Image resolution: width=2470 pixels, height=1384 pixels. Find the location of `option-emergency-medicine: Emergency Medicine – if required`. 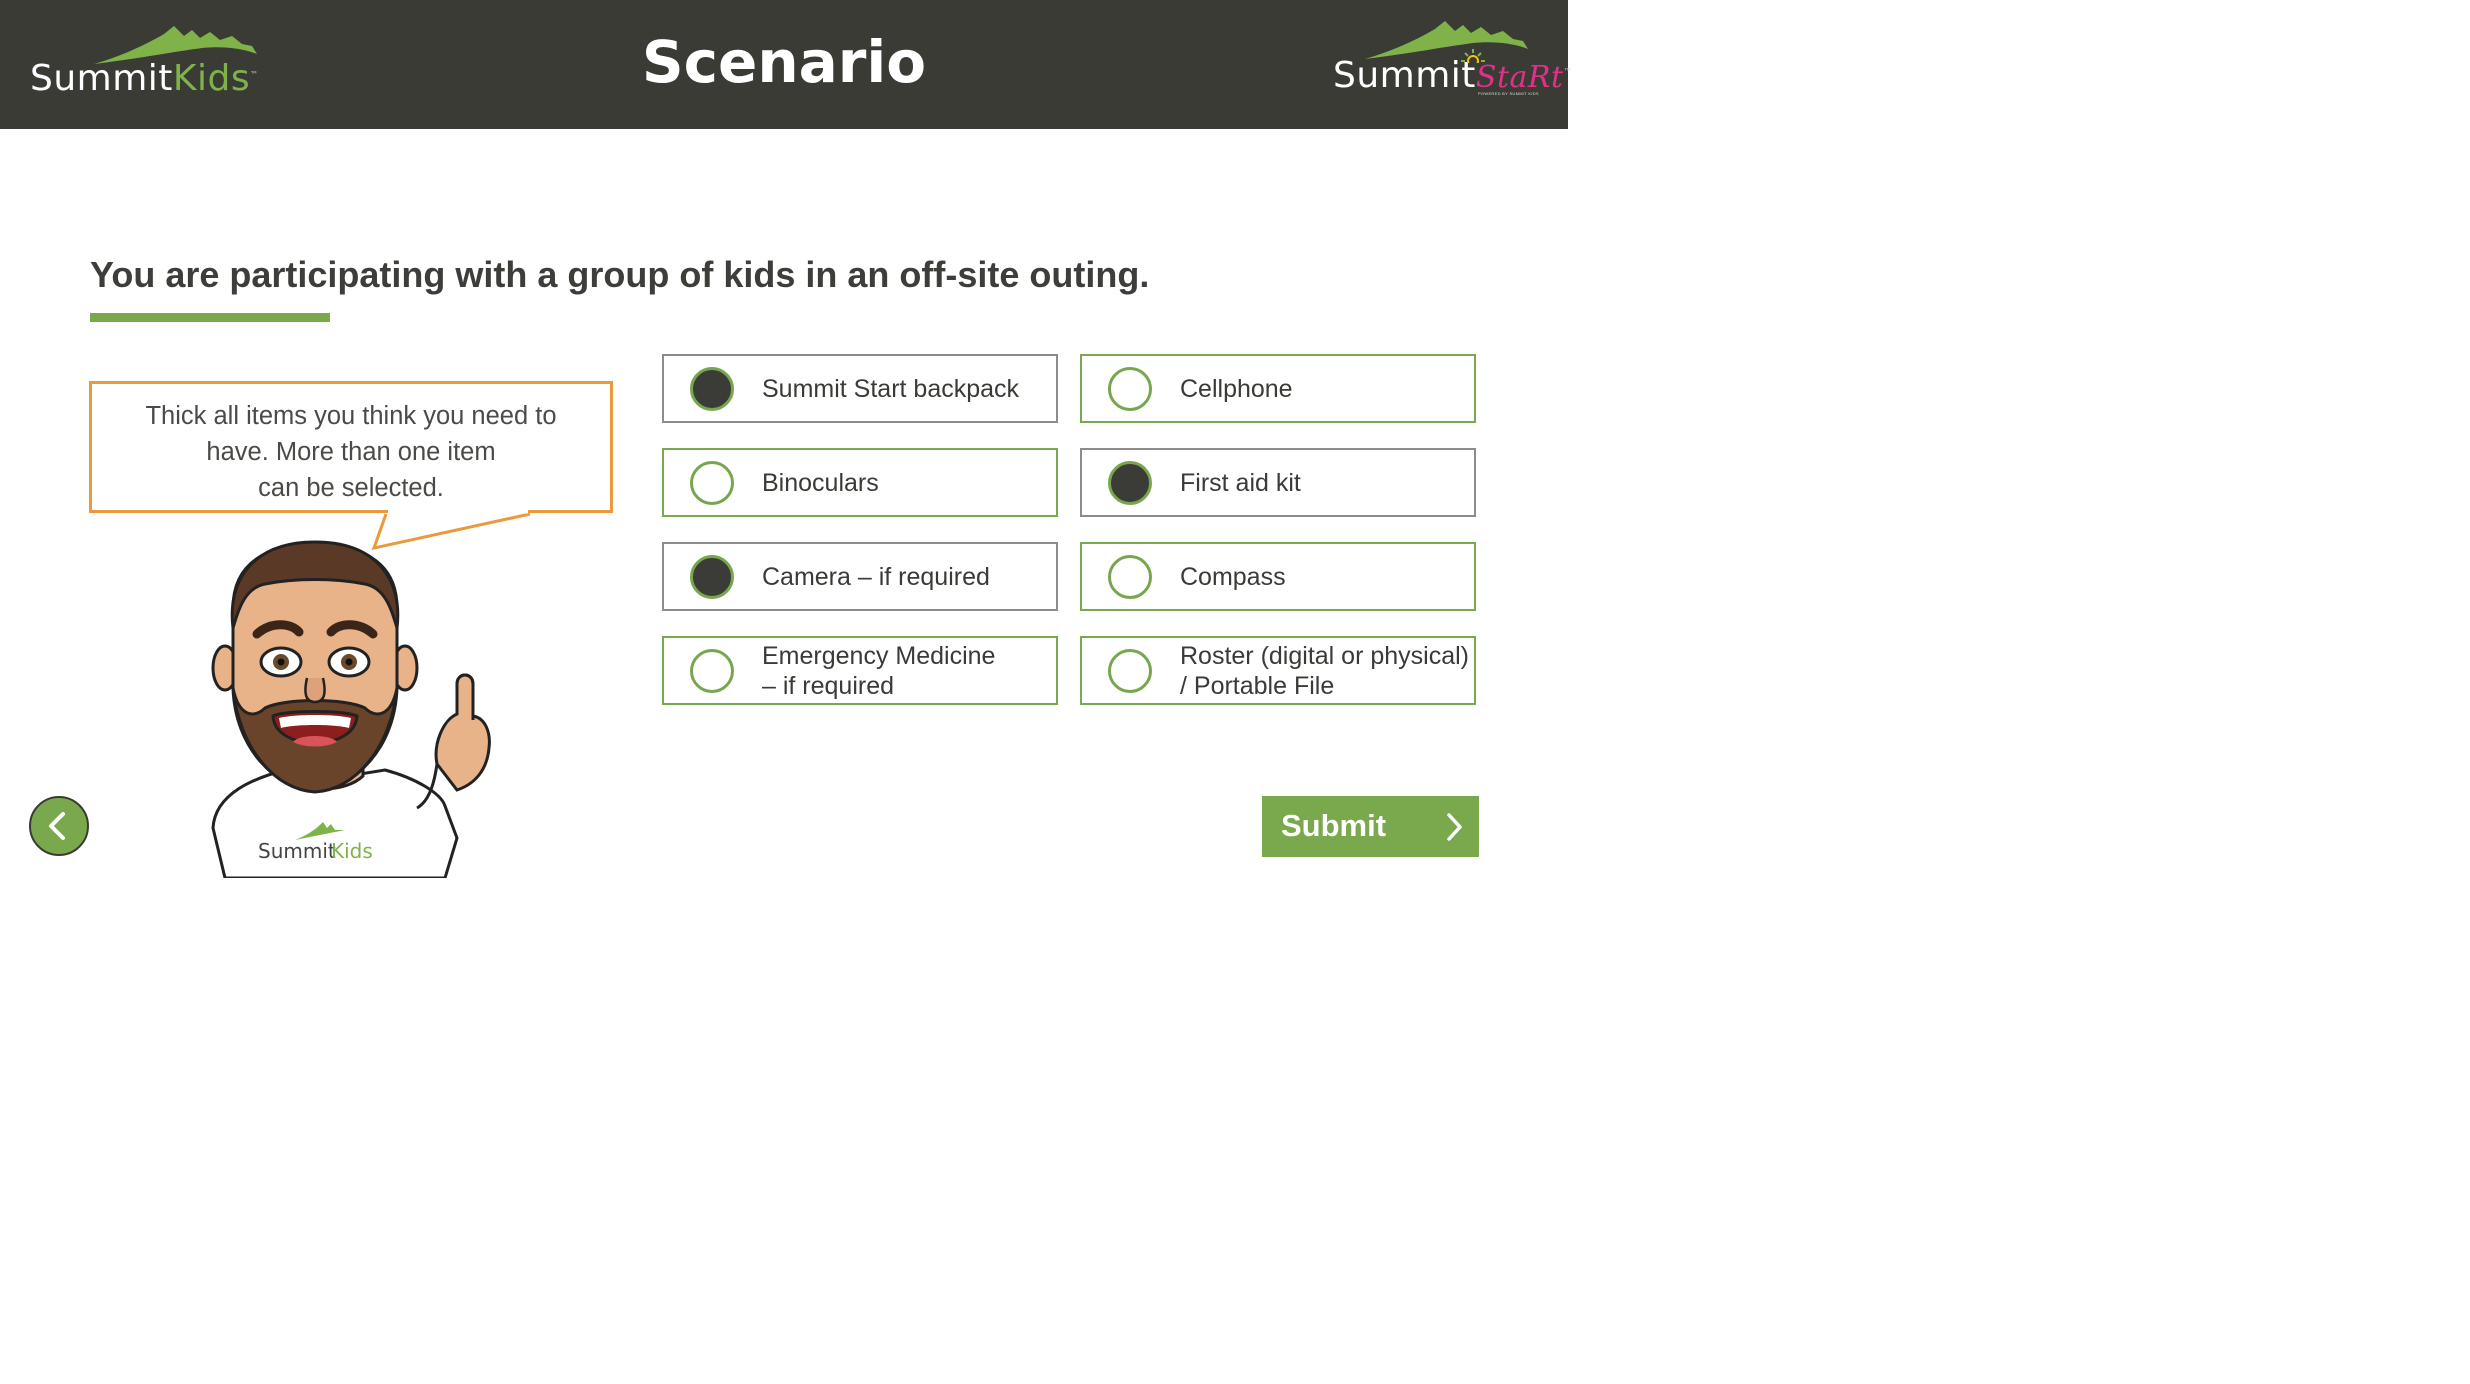

option-emergency-medicine: Emergency Medicine – if required is located at coordinates (860, 670).